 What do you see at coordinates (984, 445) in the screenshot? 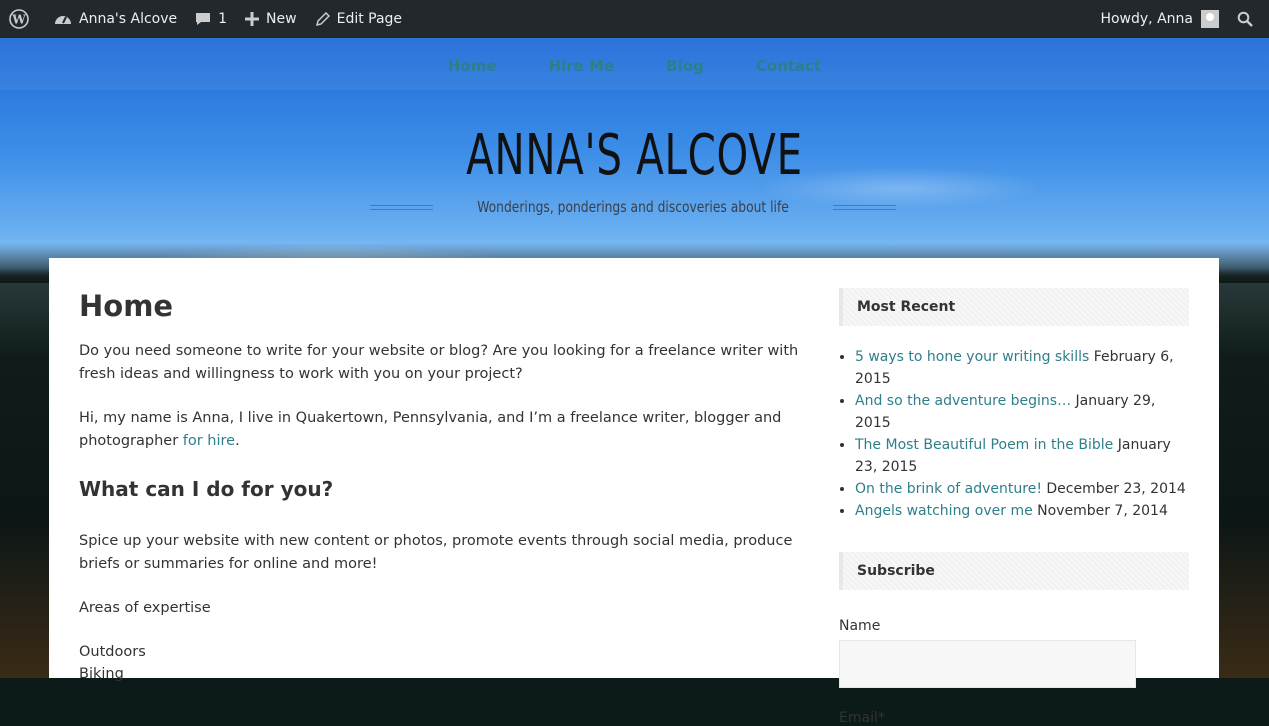
I see `recent-post-link: The Most Beautiful Poem in the Bible` at bounding box center [984, 445].